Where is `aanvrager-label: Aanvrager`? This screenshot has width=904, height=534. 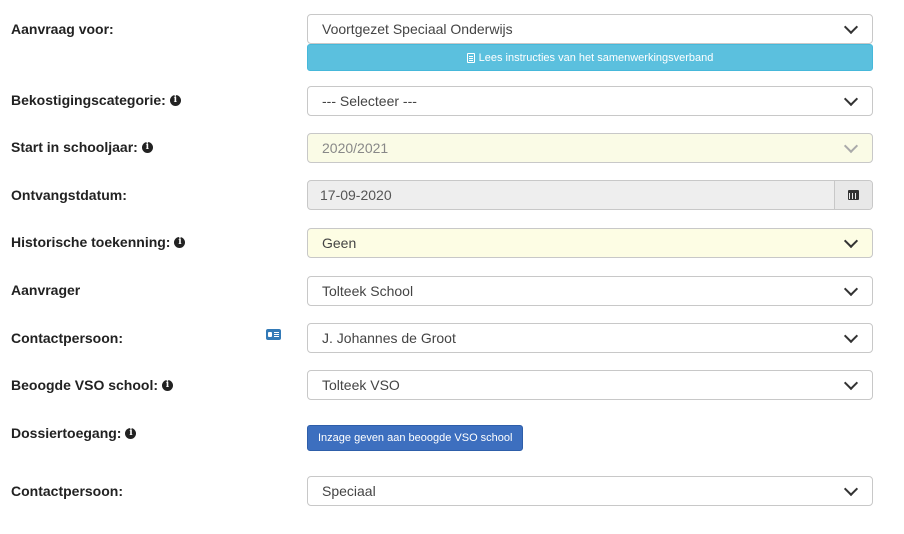
aanvrager-label: Aanvrager is located at coordinates (46, 290).